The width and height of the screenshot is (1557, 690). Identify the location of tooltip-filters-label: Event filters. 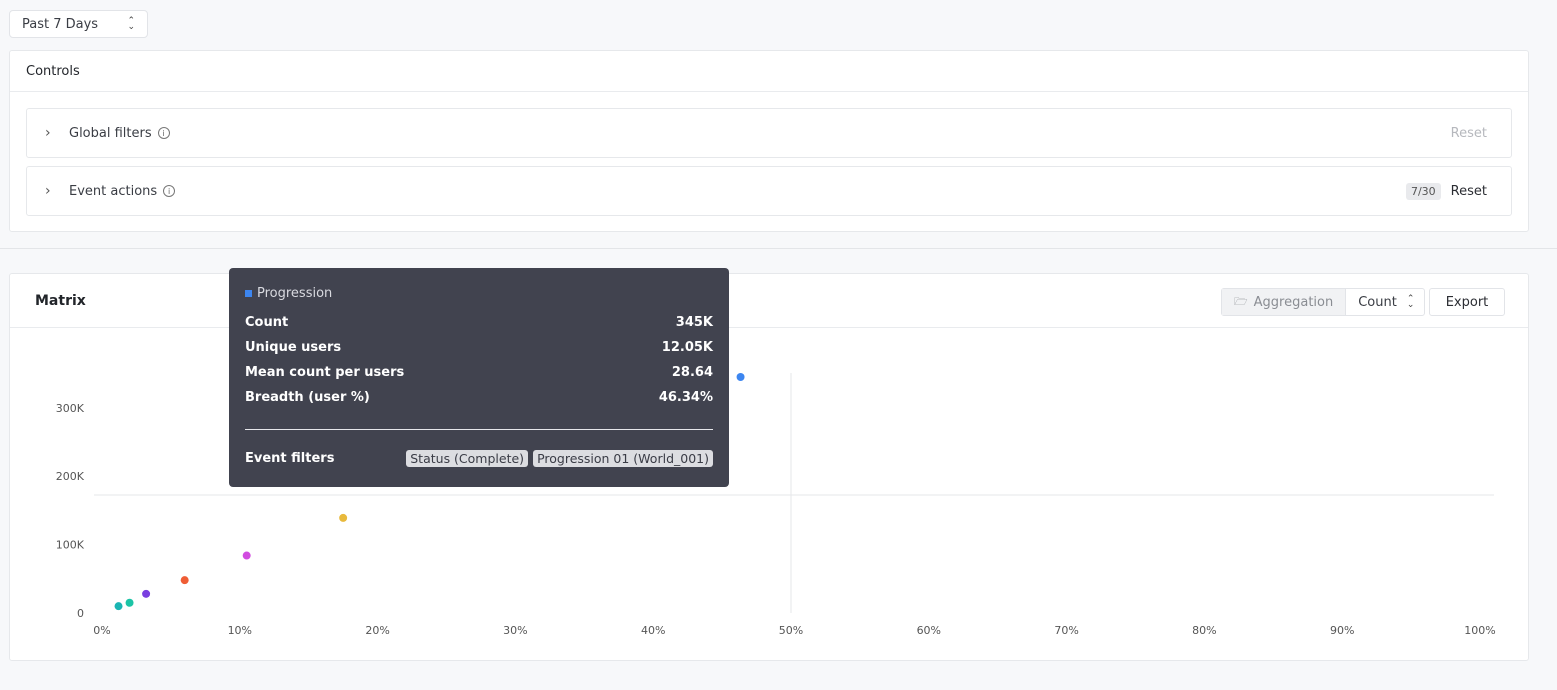
(290, 458).